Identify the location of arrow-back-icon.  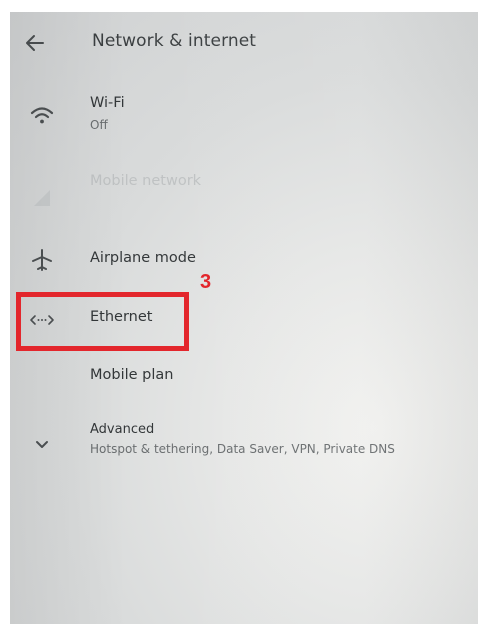
(35, 43).